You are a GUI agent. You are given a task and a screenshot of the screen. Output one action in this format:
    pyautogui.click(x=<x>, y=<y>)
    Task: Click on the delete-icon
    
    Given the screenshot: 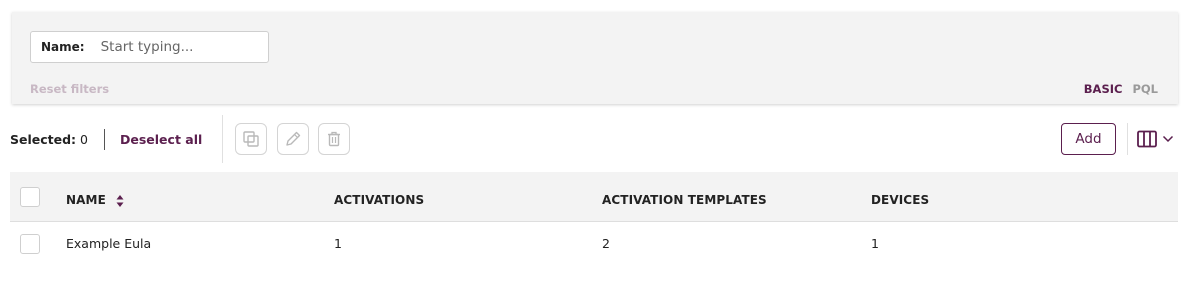 What is the action you would take?
    pyautogui.click(x=334, y=139)
    